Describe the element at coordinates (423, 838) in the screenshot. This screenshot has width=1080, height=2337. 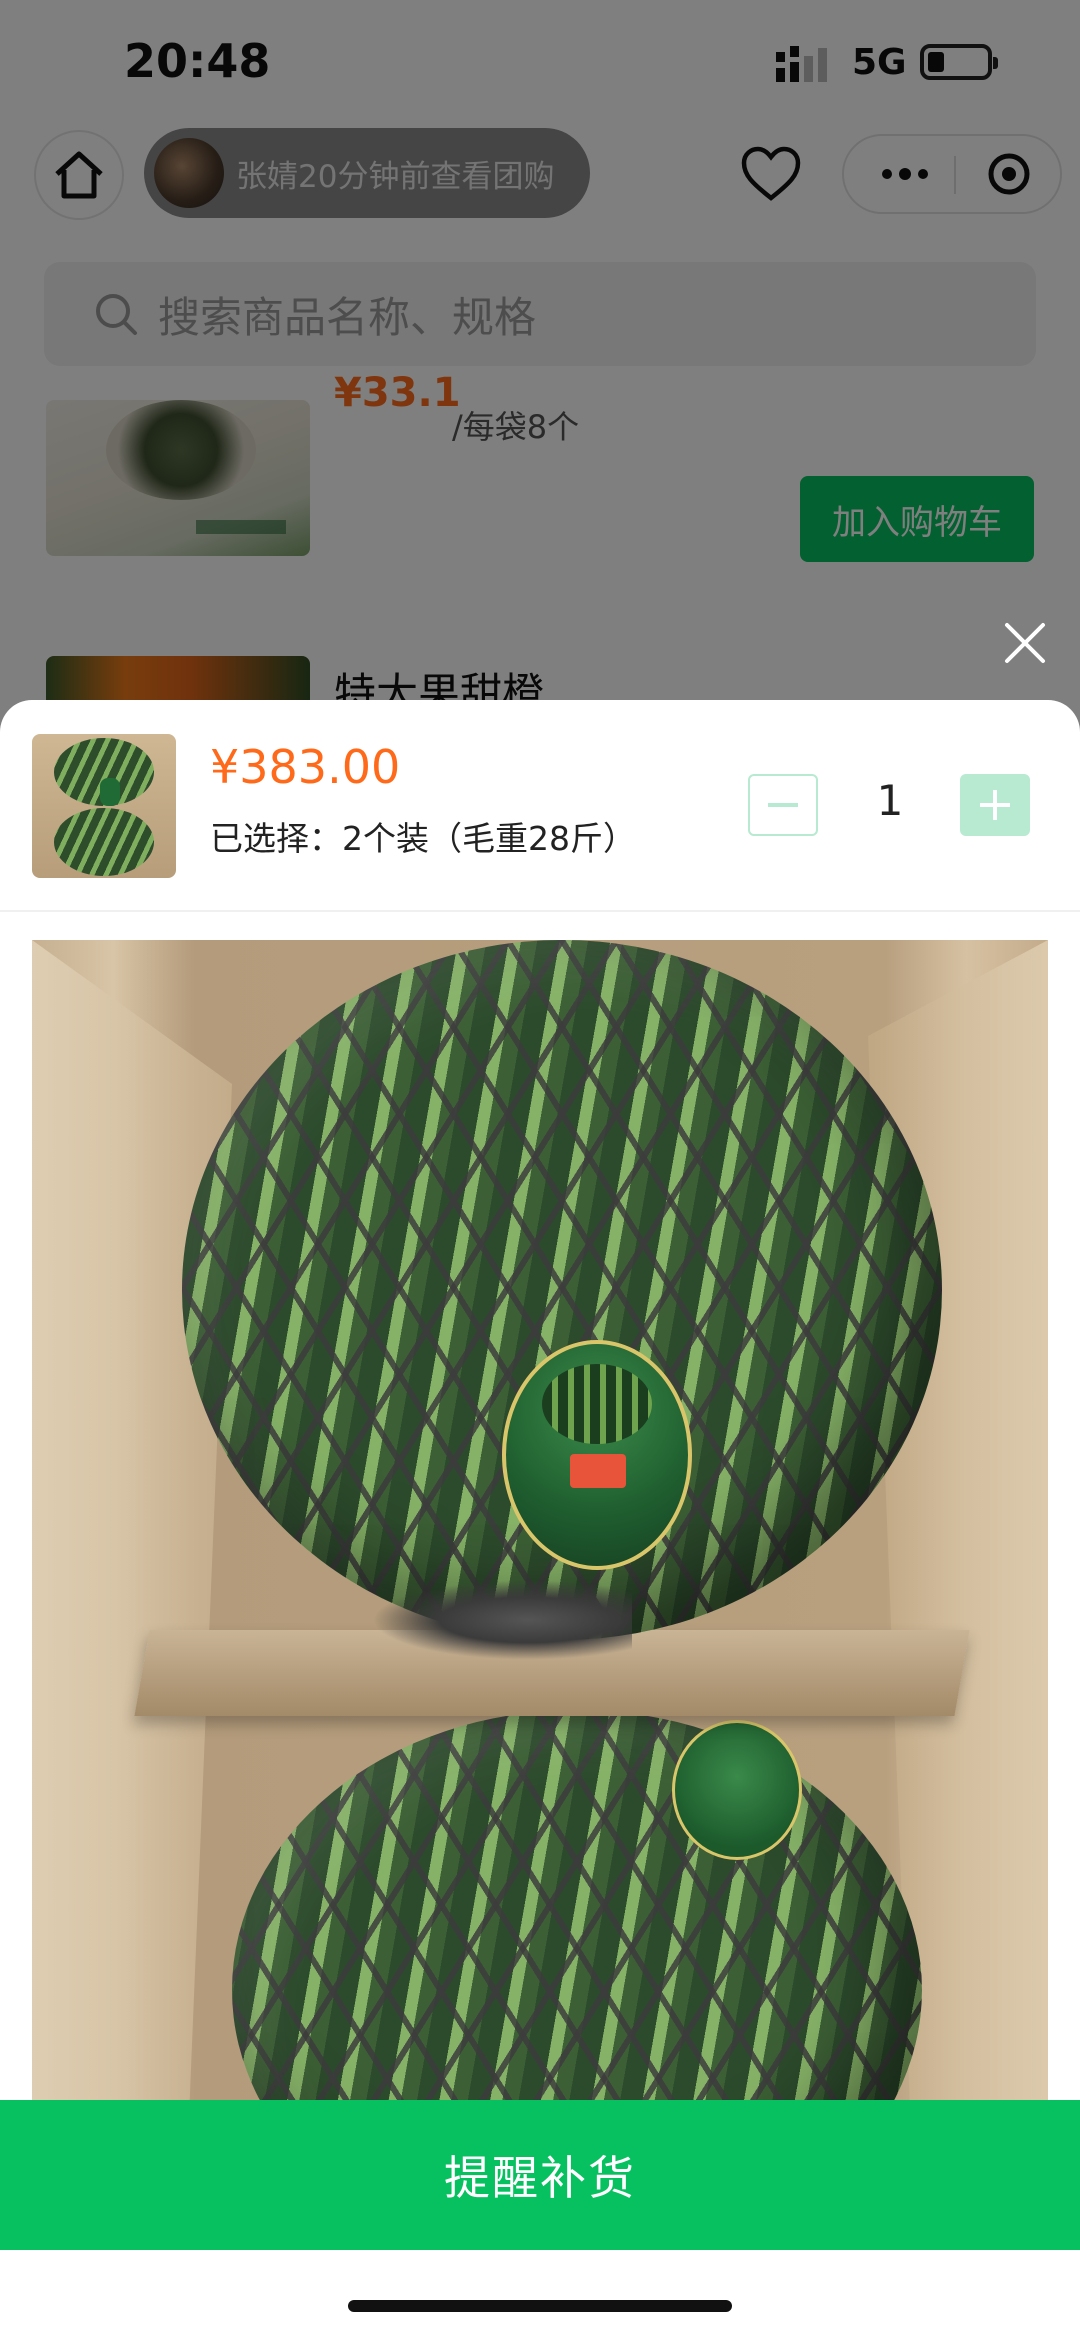
I see `sku-selected-text: 已选择：2个装（毛重28斤）` at that location.